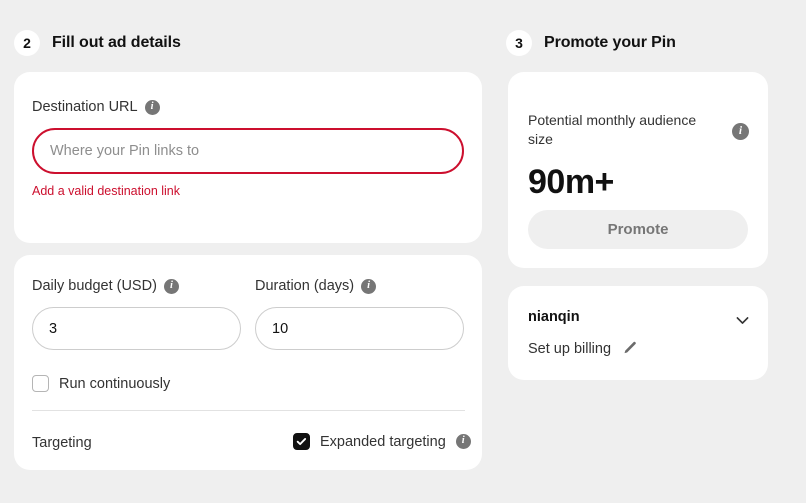 This screenshot has height=503, width=806. Describe the element at coordinates (629, 348) in the screenshot. I see `pencil-icon` at that location.